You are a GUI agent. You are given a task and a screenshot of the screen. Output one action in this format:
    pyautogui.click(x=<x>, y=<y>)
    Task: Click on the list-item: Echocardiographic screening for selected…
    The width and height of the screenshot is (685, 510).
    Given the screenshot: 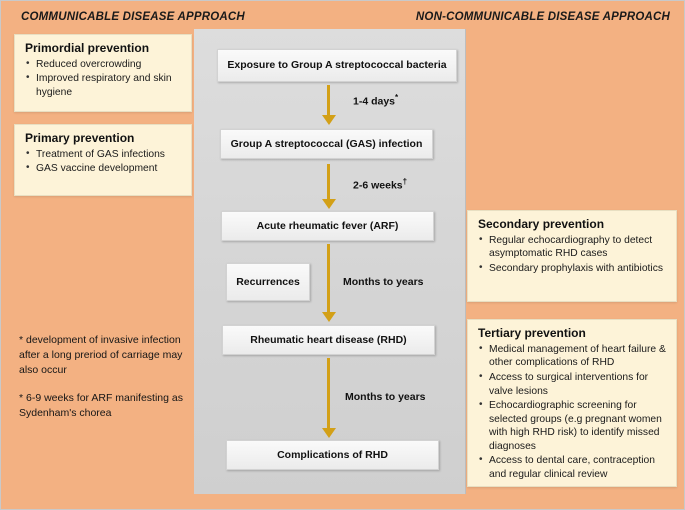 What is the action you would take?
    pyautogui.click(x=573, y=425)
    